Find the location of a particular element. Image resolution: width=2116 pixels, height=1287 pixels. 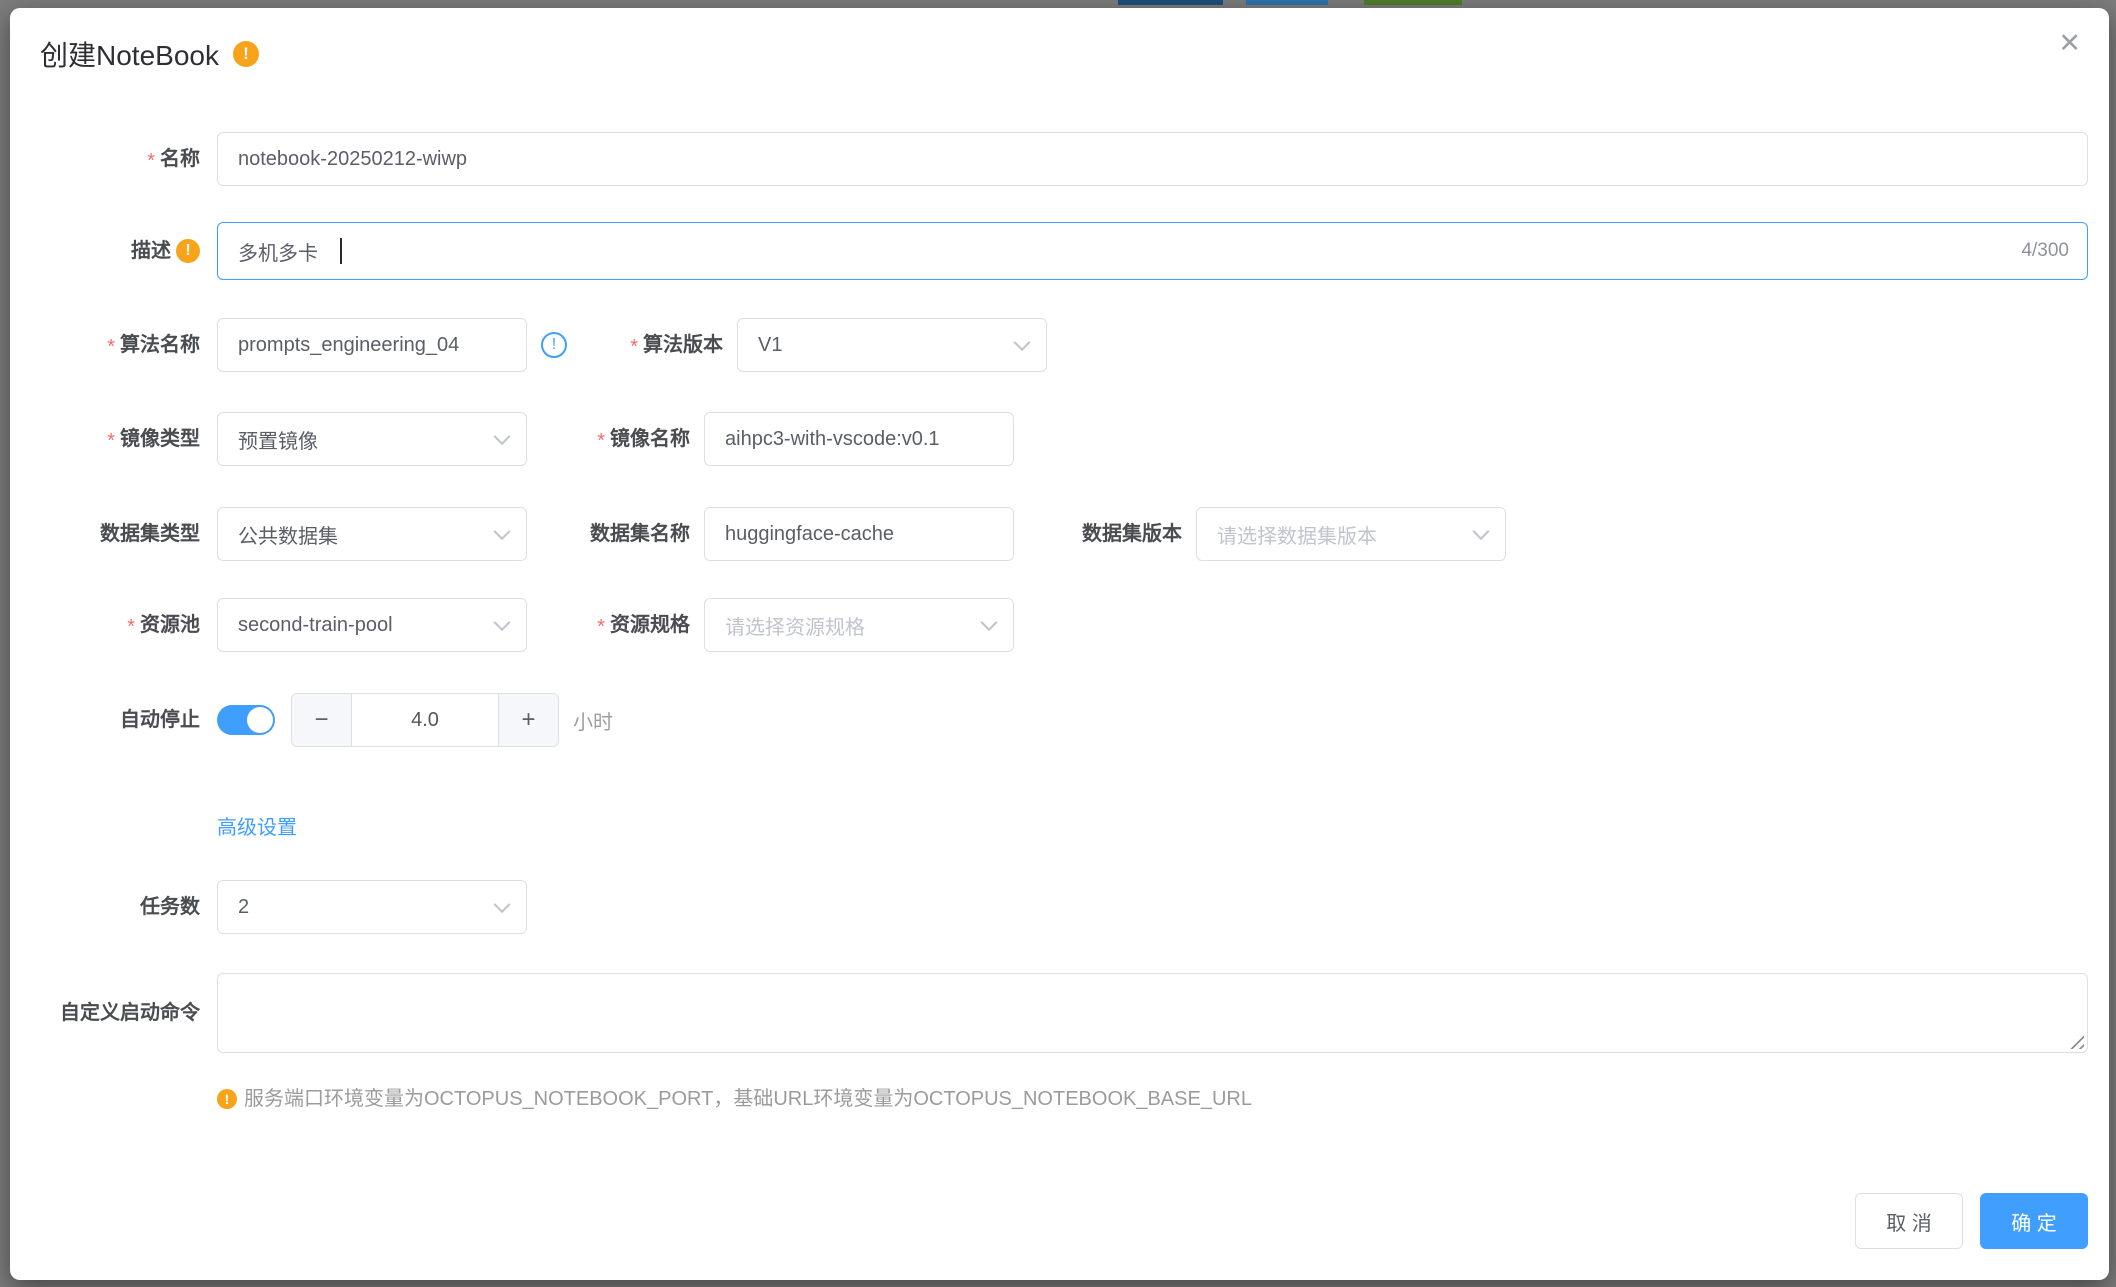

close-icon: ✕ is located at coordinates (2069, 43).